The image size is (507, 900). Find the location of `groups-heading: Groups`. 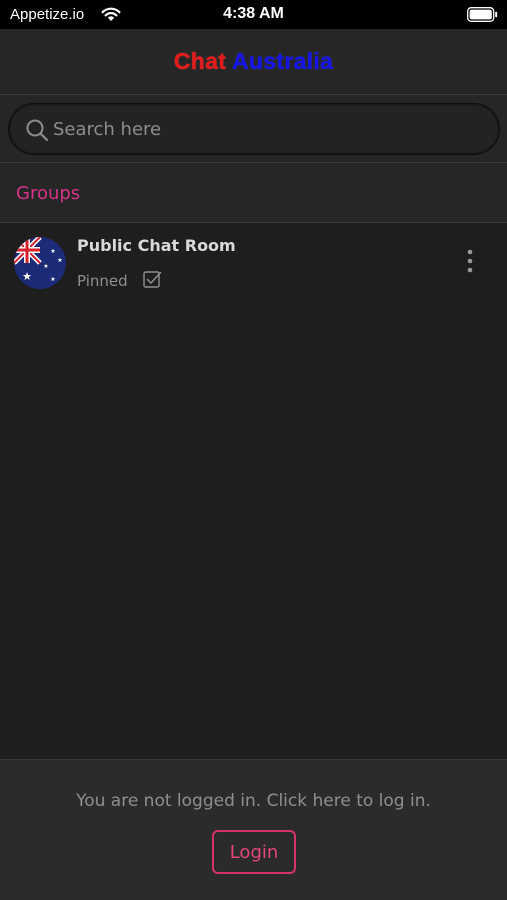

groups-heading: Groups is located at coordinates (48, 193).